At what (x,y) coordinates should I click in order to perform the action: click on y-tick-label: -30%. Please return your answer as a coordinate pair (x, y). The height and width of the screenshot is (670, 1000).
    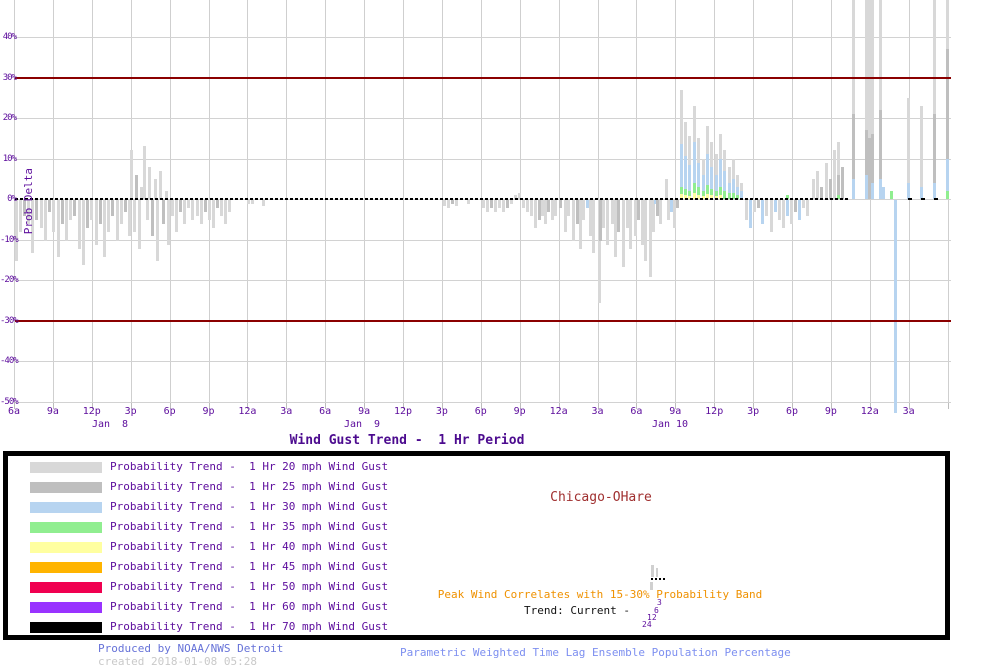
    Looking at the image, I should click on (9, 320).